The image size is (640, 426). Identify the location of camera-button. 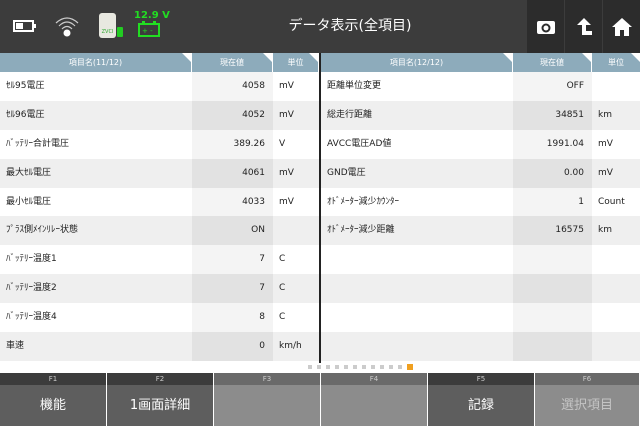
(545, 26).